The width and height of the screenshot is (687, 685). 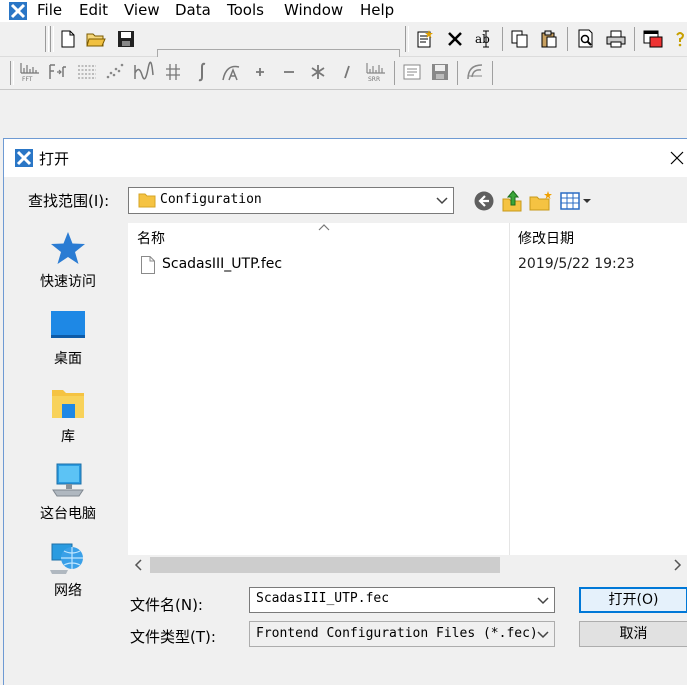 What do you see at coordinates (69, 201) in the screenshot?
I see `look-in-label: 查找范围(I):` at bounding box center [69, 201].